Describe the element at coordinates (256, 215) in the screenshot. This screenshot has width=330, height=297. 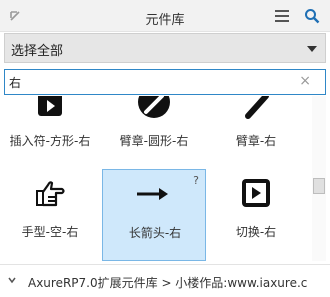
I see `widget-item: 切换-右` at that location.